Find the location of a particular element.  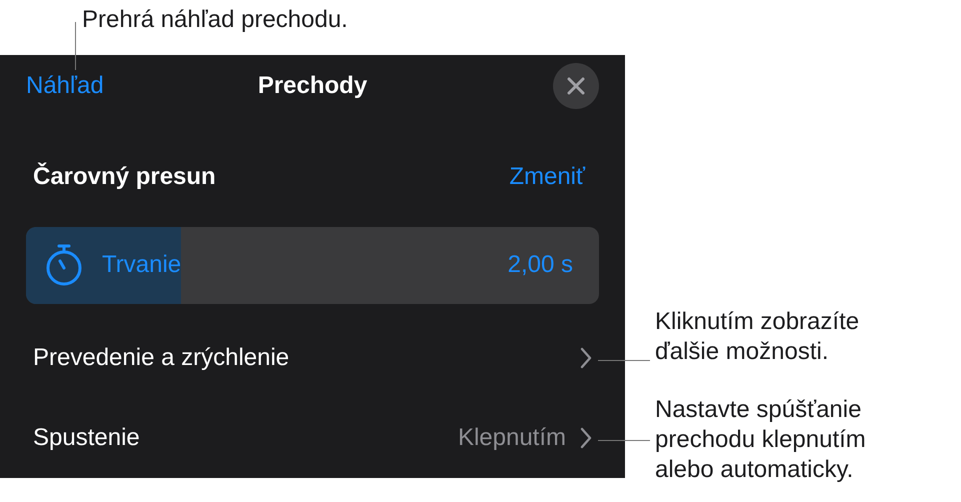

duration-slider: Trvanie 2,00 s is located at coordinates (312, 265).